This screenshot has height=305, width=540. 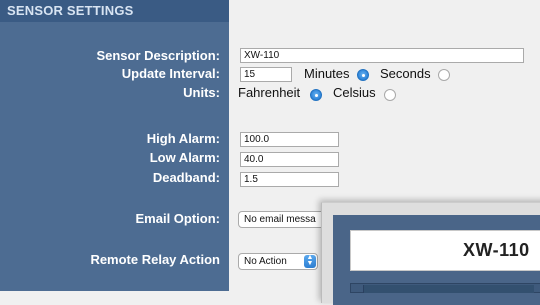 I want to click on update-interval-input: 15, so click(x=266, y=74).